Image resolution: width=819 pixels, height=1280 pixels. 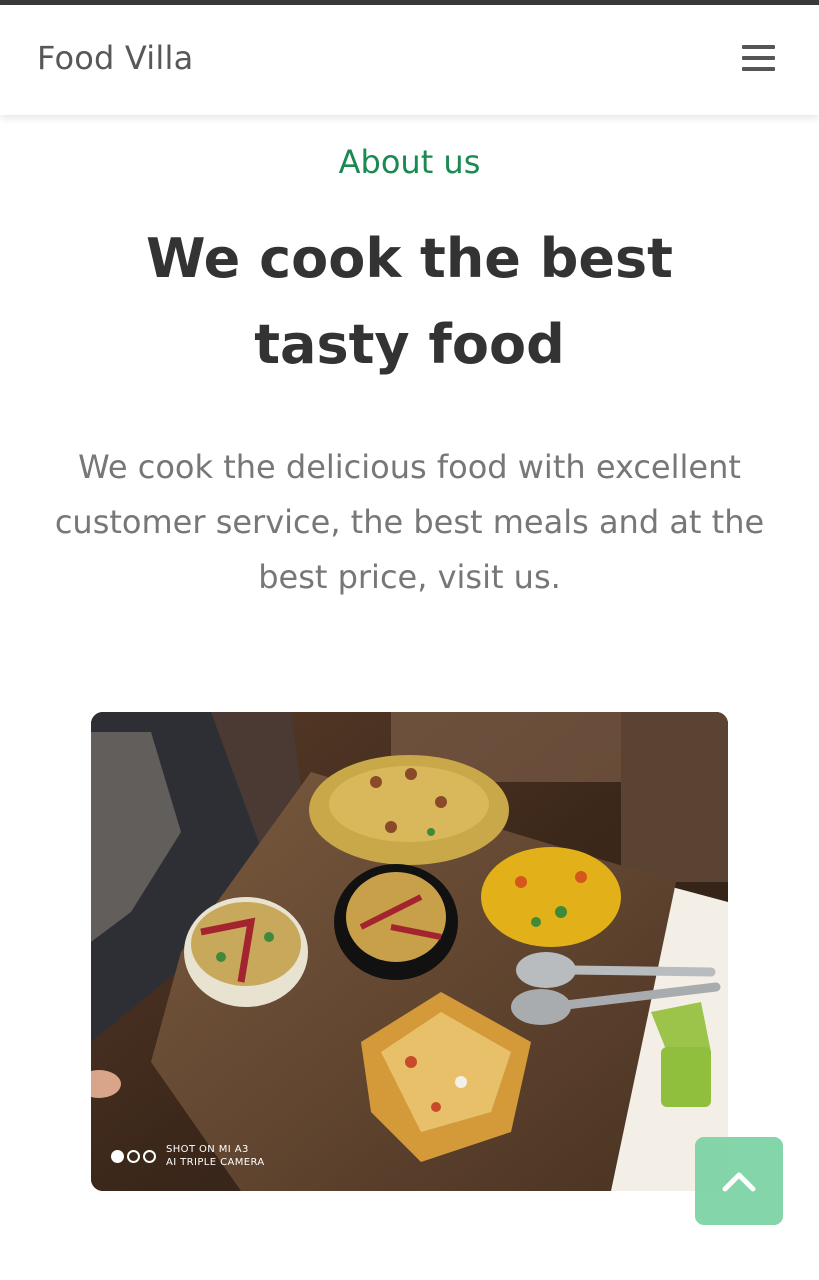 I want to click on page-headline: We cook the best tasty food, so click(x=409, y=302).